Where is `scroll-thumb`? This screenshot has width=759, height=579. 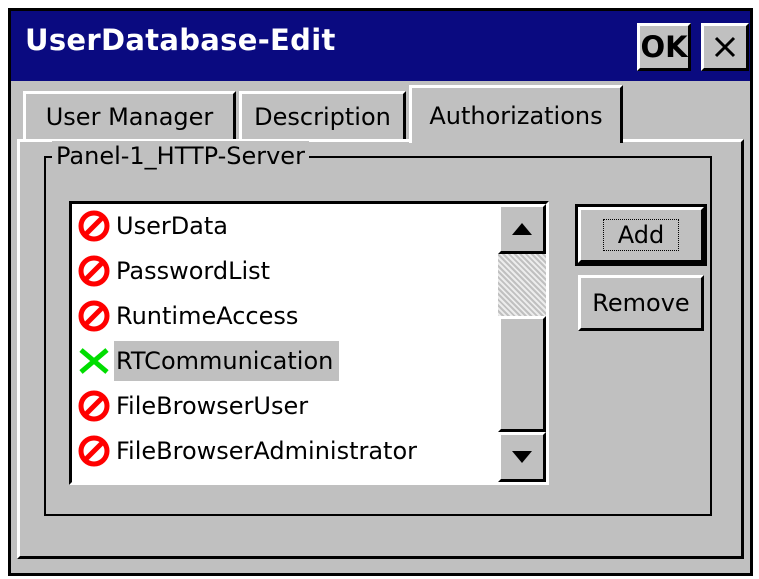
scroll-thumb is located at coordinates (522, 374).